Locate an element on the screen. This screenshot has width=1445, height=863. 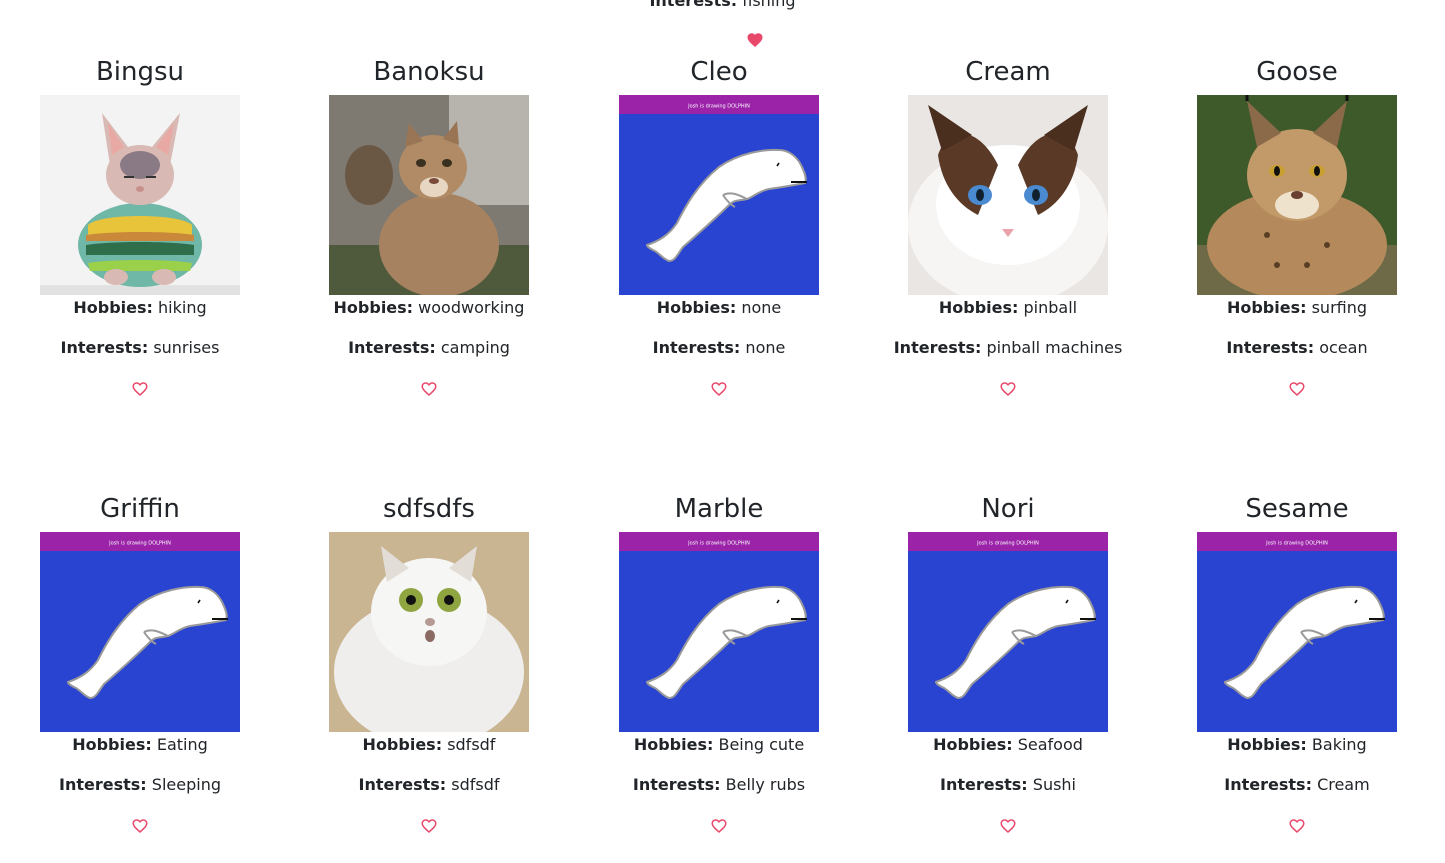
pet-name: sdfsdfs is located at coordinates (429, 509).